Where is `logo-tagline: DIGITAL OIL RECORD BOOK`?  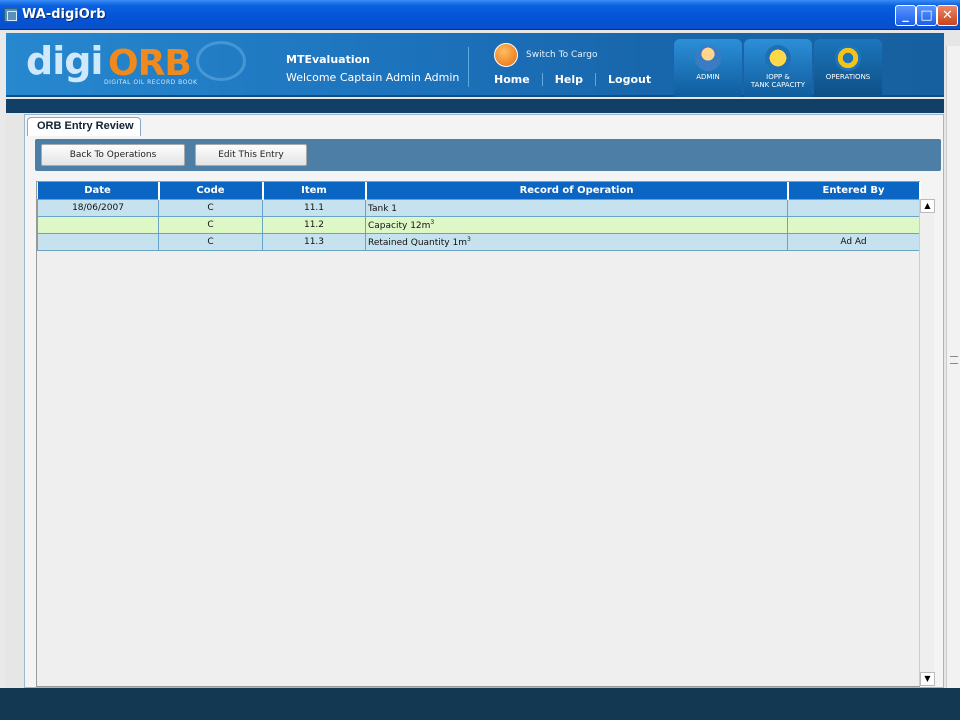
logo-tagline: DIGITAL OIL RECORD BOOK is located at coordinates (151, 82).